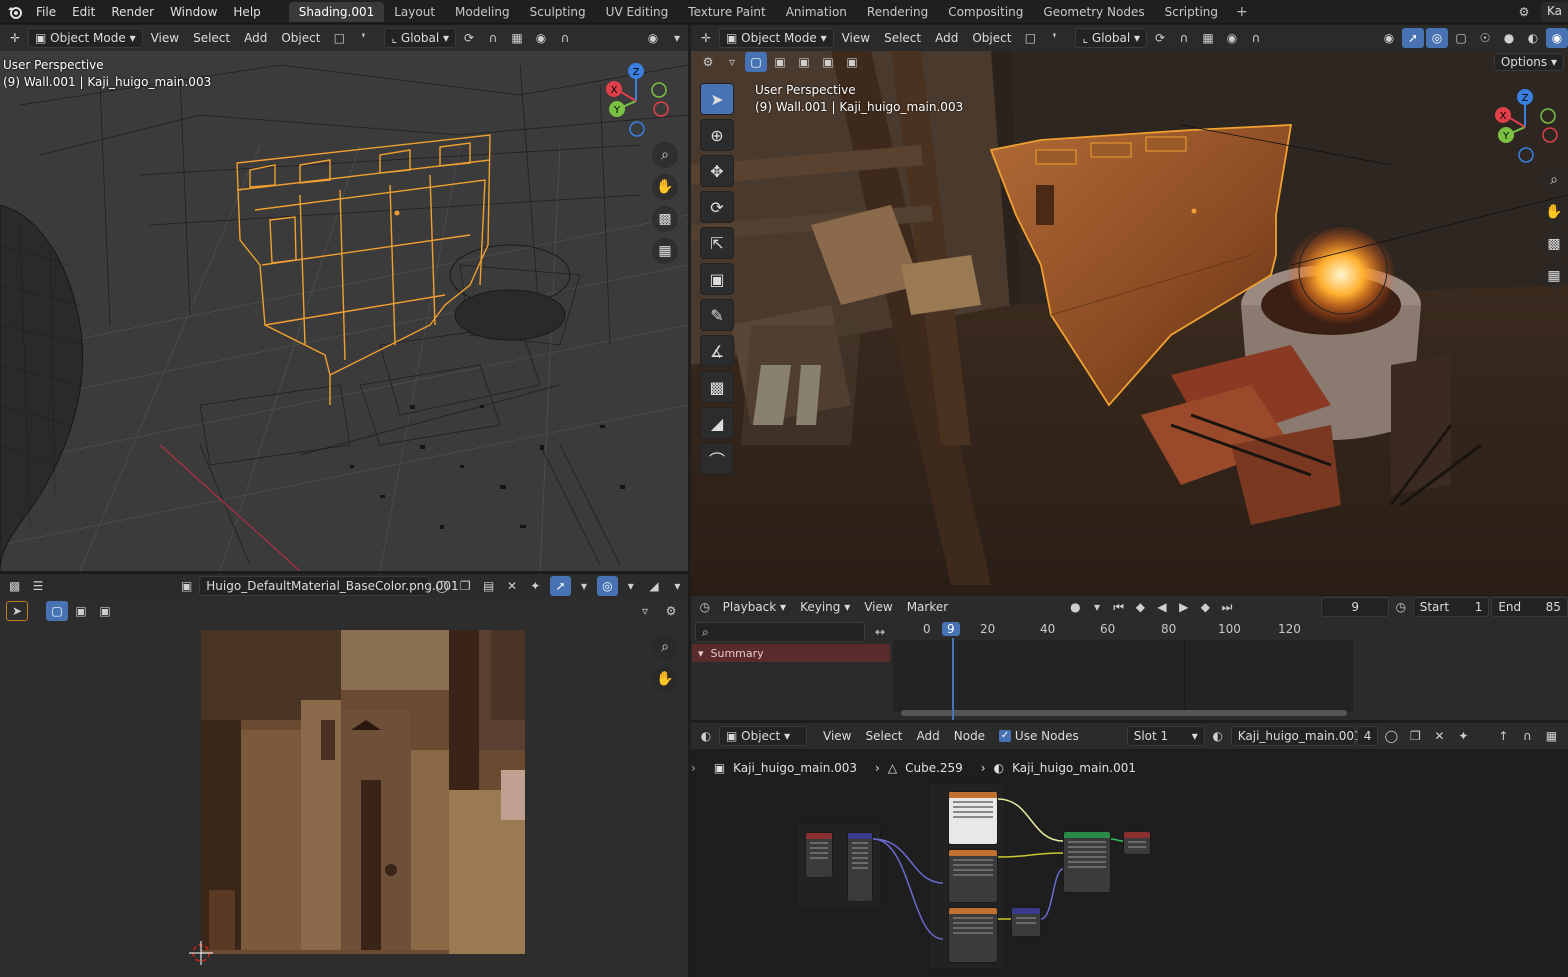 The image size is (1568, 977). Describe the element at coordinates (852, 62) in the screenshot. I see `select-intersect-icon: ▣` at that location.